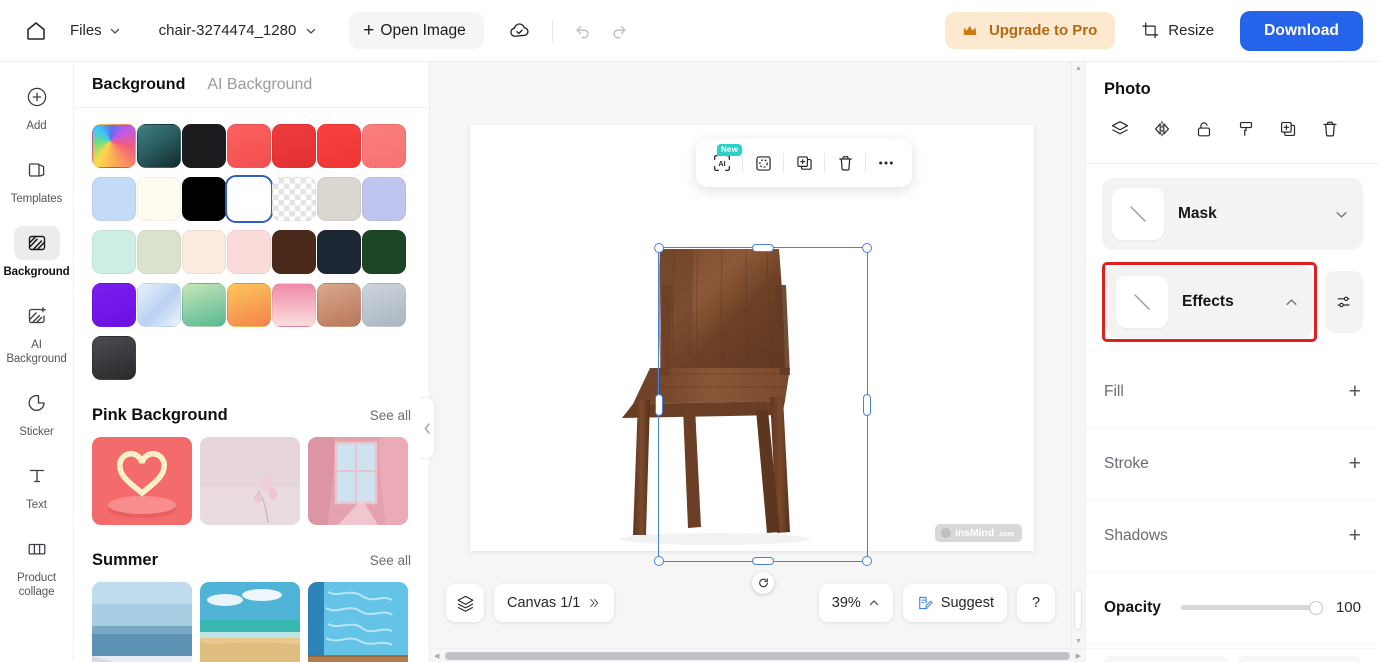  What do you see at coordinates (619, 31) in the screenshot?
I see `redo-button` at bounding box center [619, 31].